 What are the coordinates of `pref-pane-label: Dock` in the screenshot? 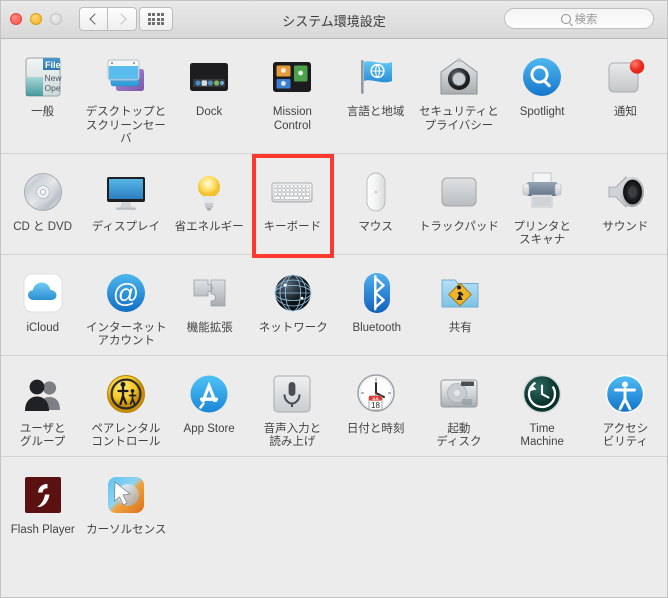 It's located at (209, 112).